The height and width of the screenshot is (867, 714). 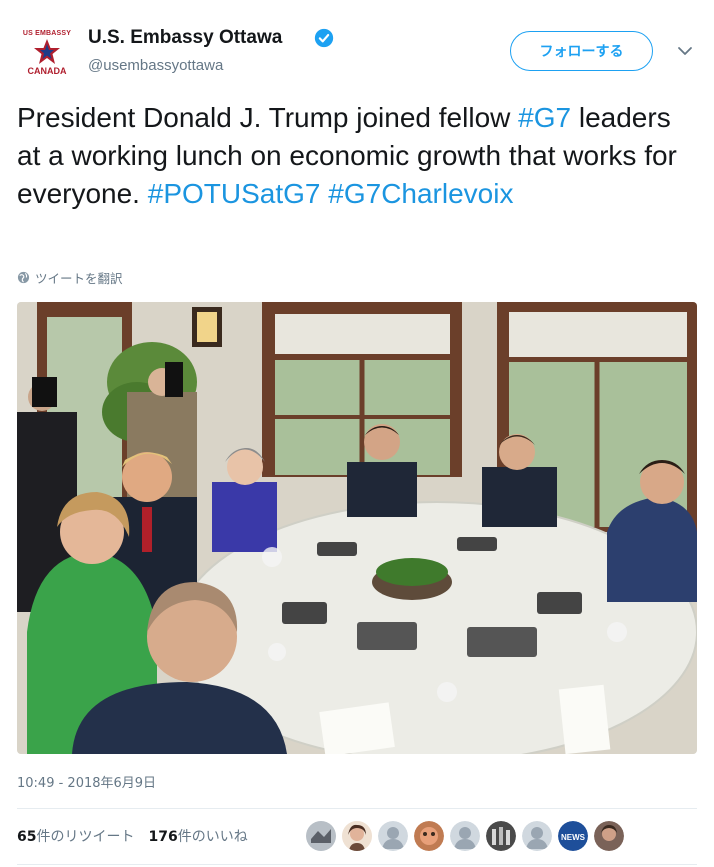 I want to click on avatar-8-text: NEWS, so click(x=573, y=837).